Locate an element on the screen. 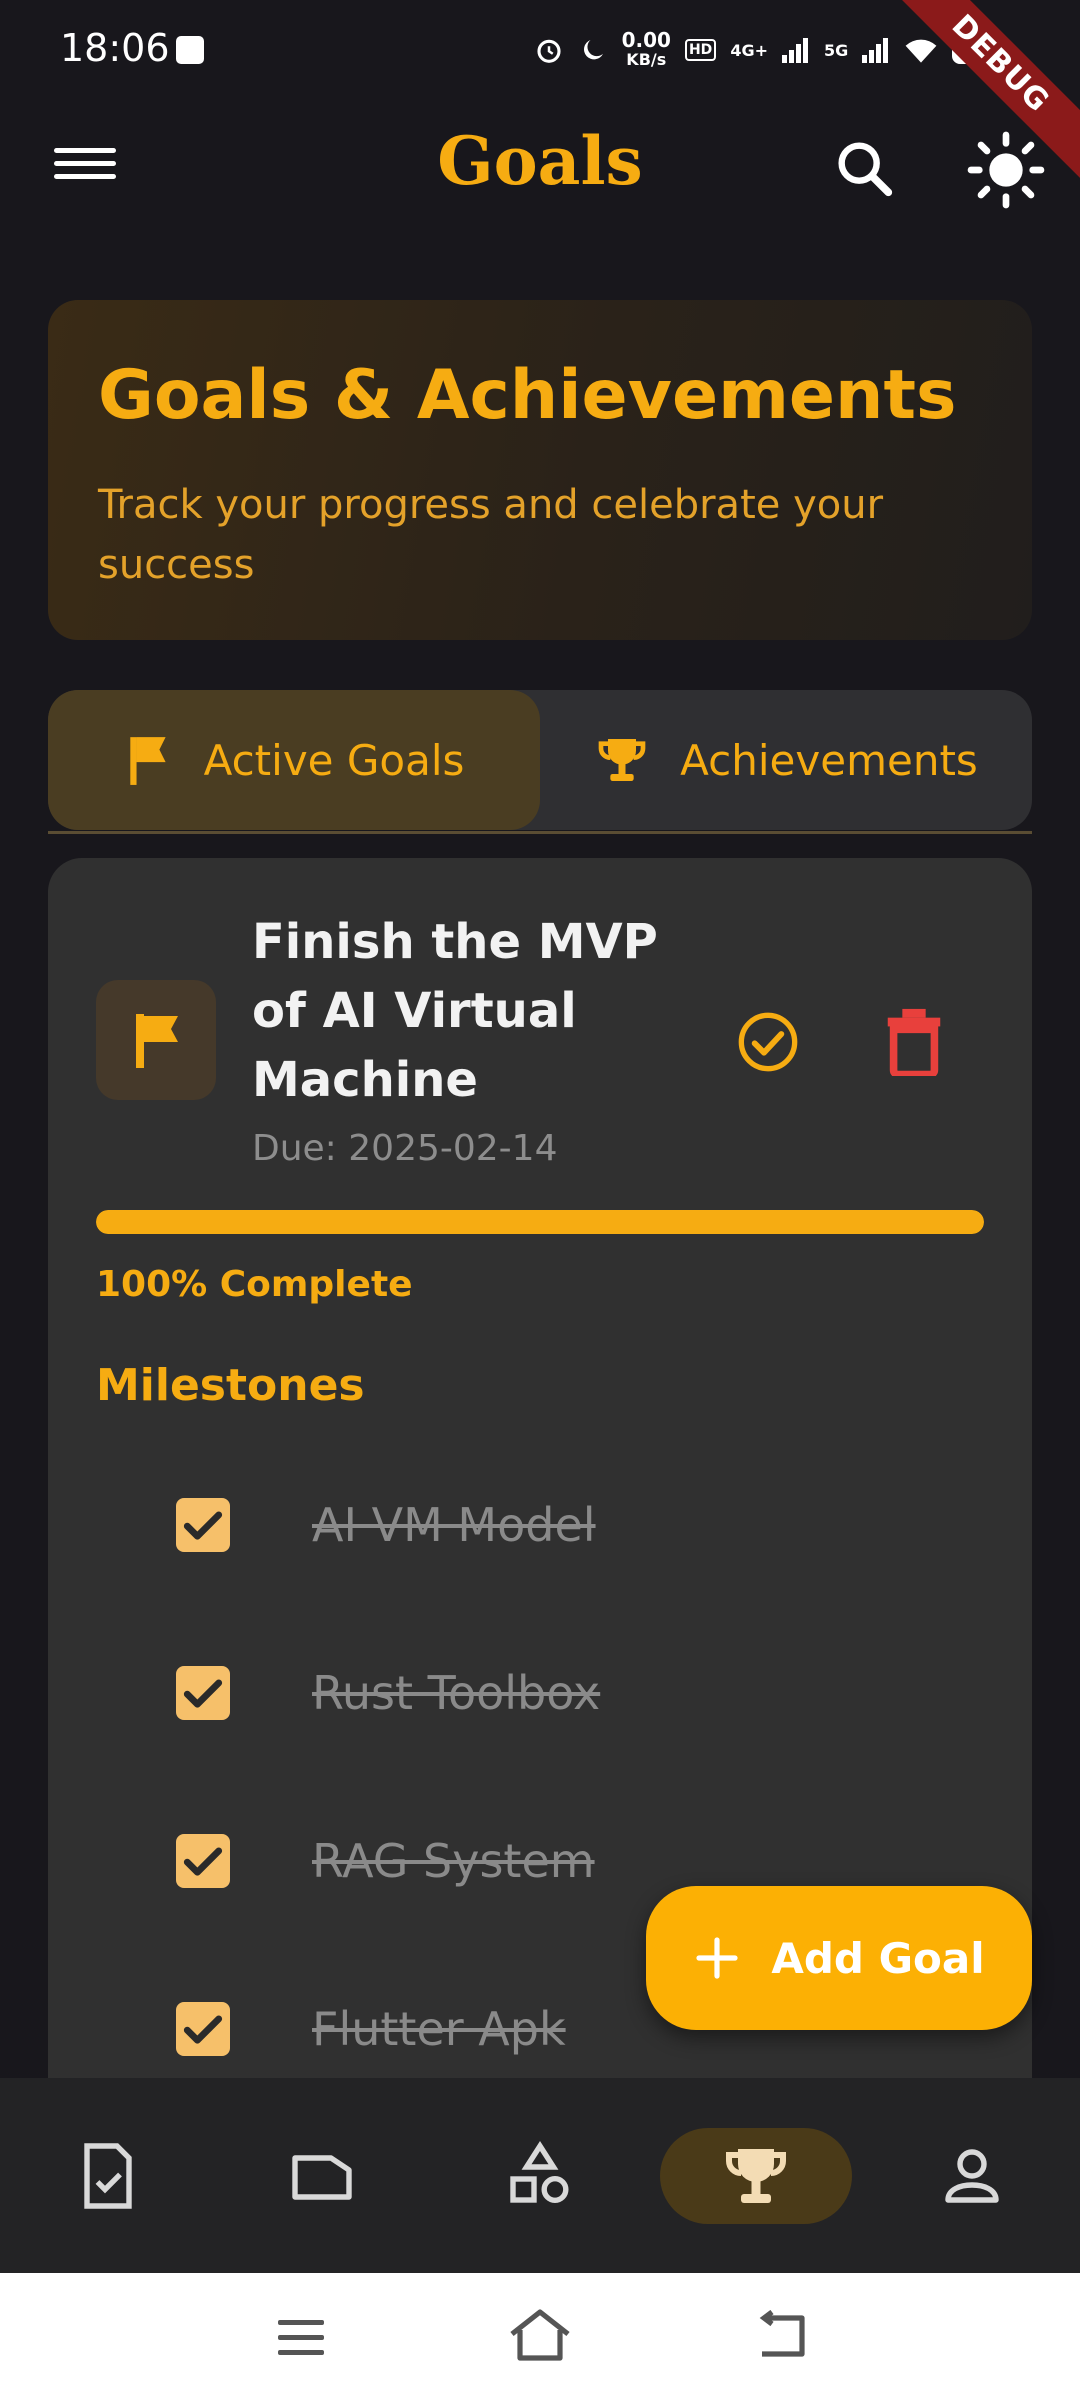  tab-achievements: Achievements is located at coordinates (786, 760).